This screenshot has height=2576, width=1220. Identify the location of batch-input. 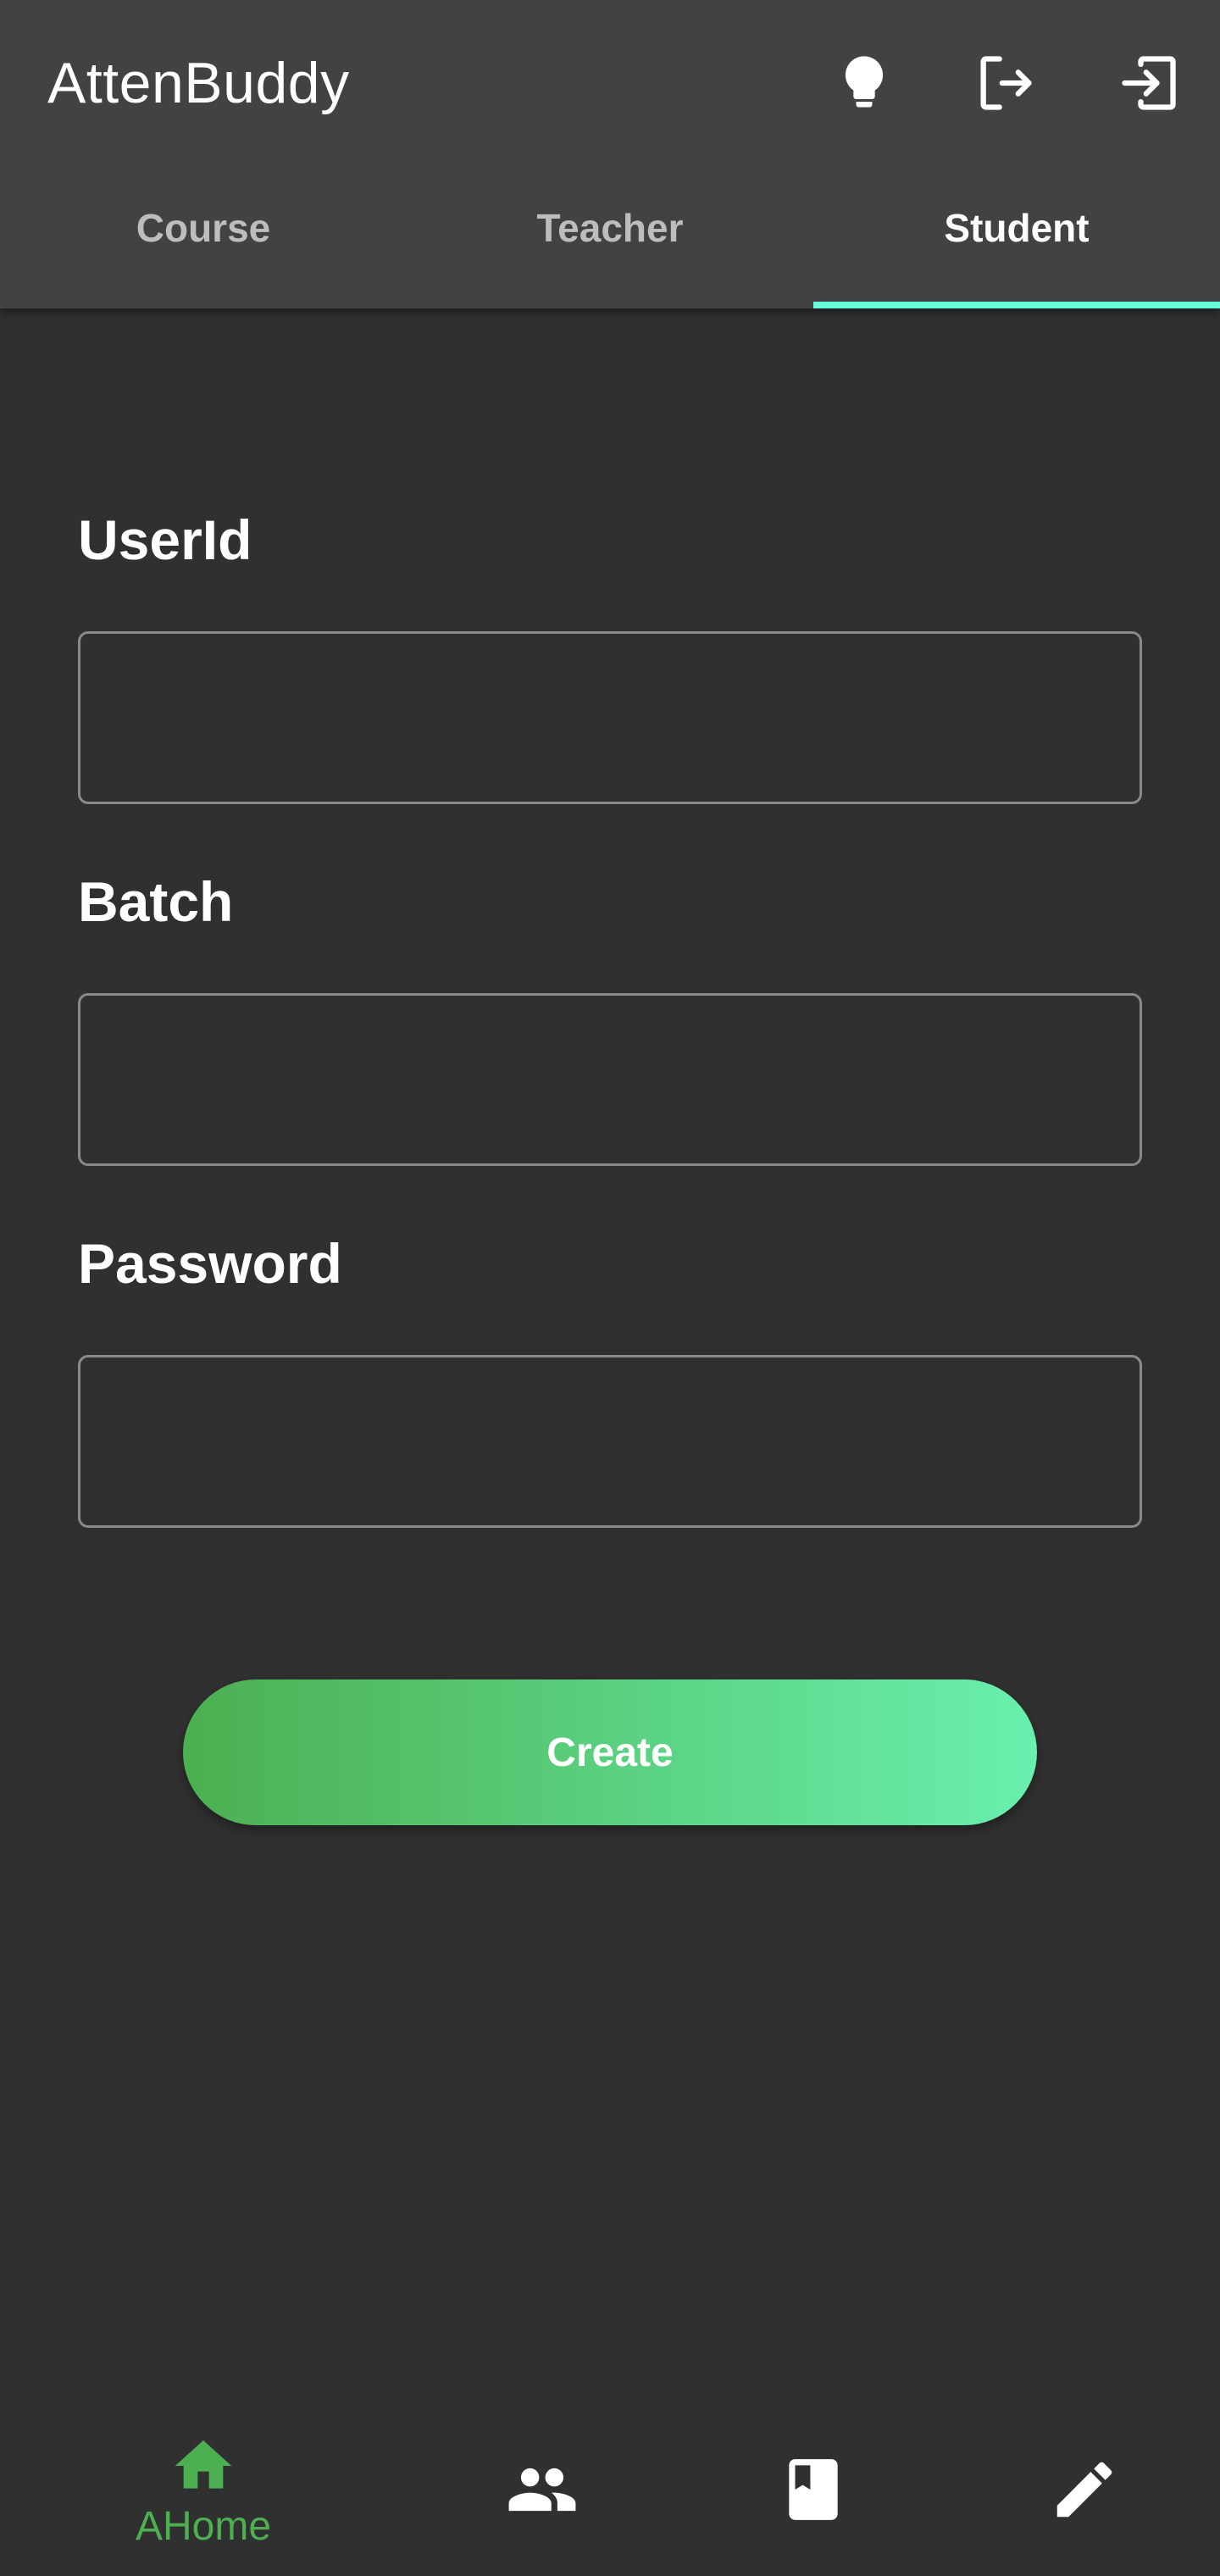
(610, 1079).